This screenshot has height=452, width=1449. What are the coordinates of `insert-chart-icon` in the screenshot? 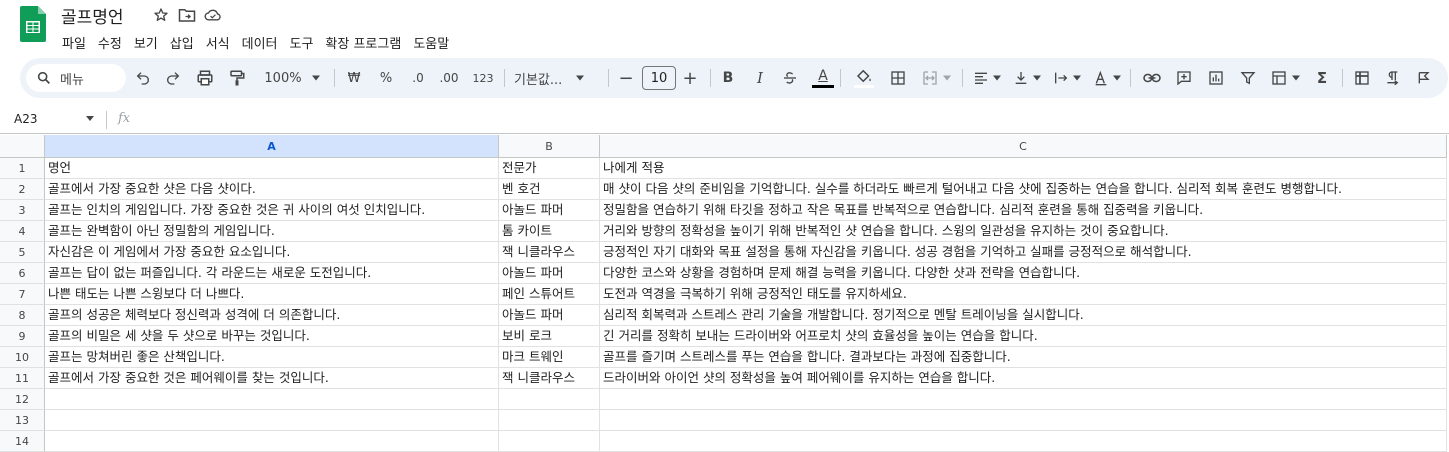 It's located at (1216, 78).